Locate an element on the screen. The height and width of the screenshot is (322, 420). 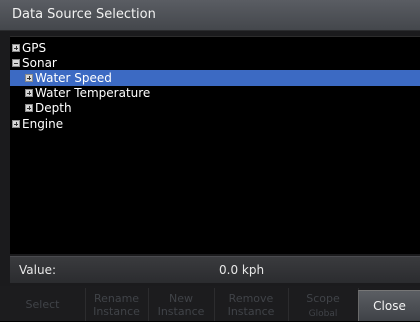
scope-button: Scope Global is located at coordinates (323, 304).